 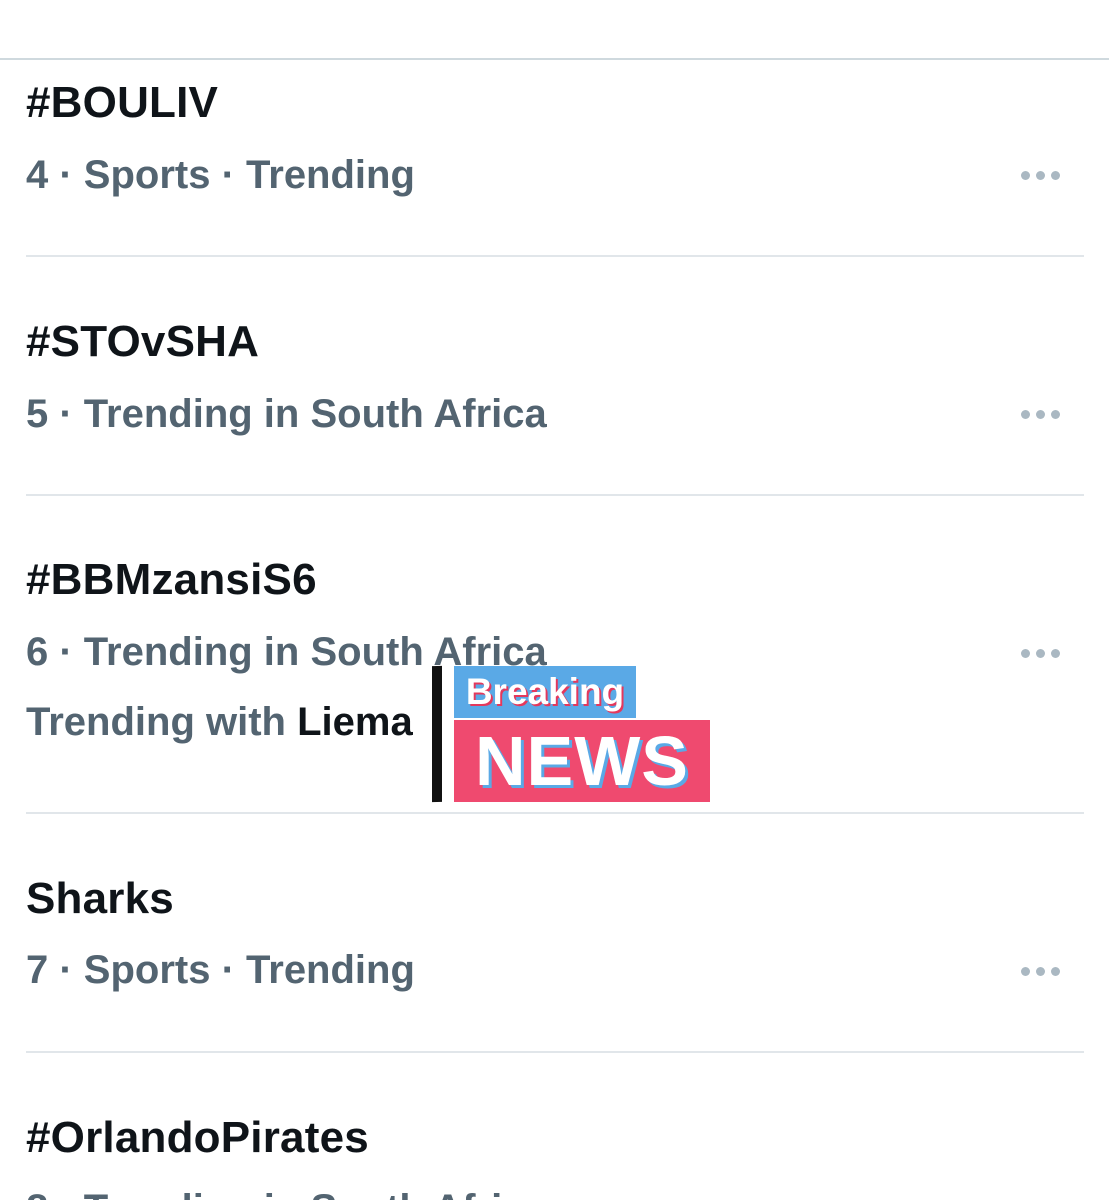 I want to click on trend-title: #OrlandoPirates, so click(x=197, y=1137).